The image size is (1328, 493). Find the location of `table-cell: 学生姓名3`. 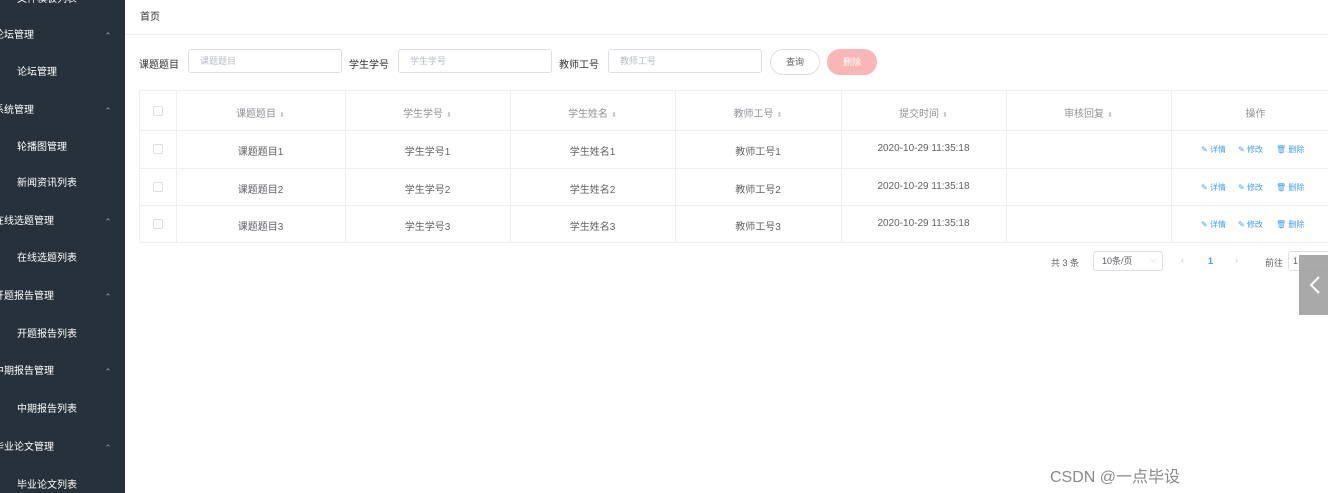

table-cell: 学生姓名3 is located at coordinates (592, 225).